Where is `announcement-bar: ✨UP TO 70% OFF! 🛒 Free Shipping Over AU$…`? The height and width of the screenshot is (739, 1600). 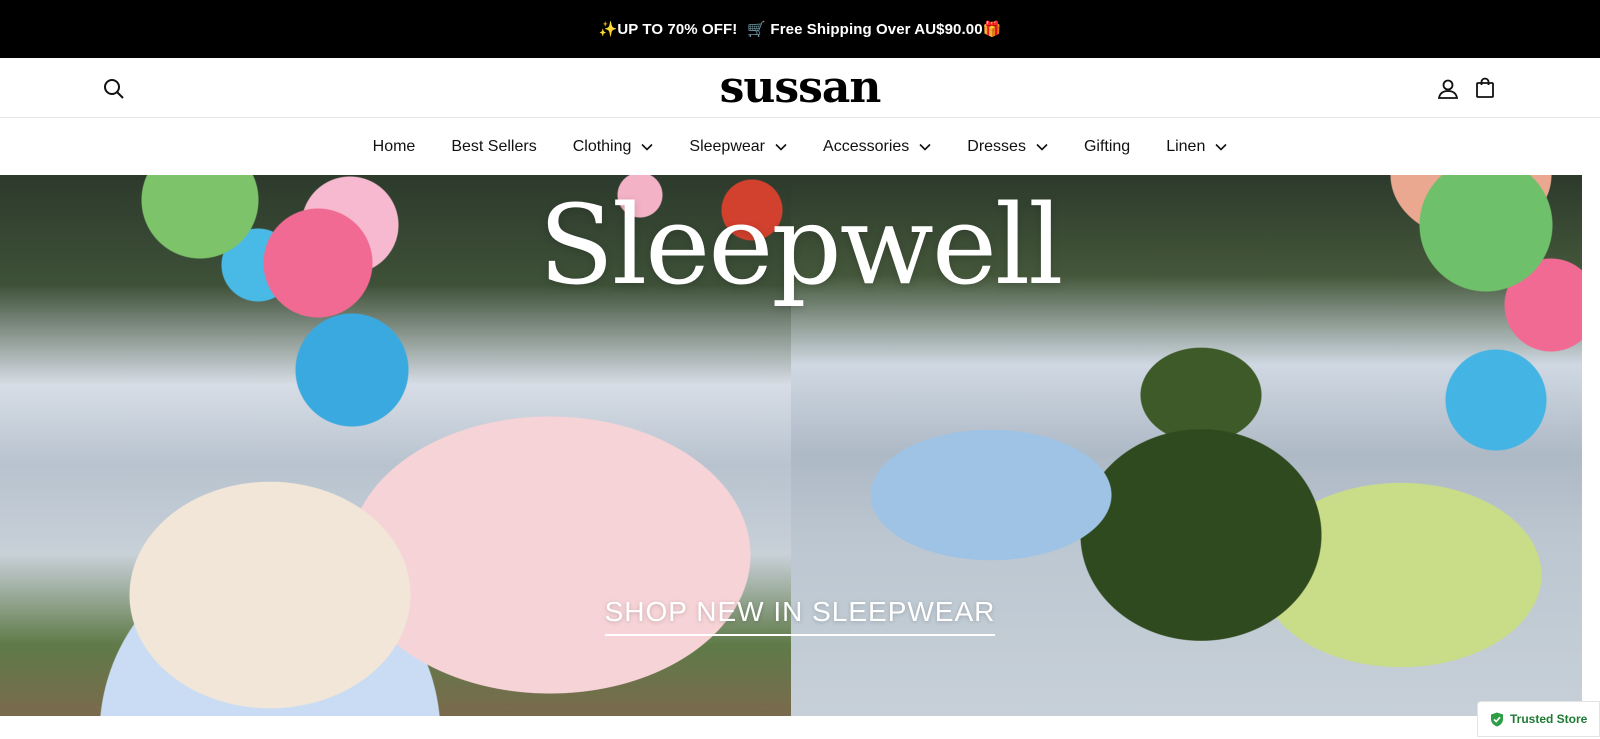 announcement-bar: ✨UP TO 70% OFF! 🛒 Free Shipping Over AU$… is located at coordinates (800, 29).